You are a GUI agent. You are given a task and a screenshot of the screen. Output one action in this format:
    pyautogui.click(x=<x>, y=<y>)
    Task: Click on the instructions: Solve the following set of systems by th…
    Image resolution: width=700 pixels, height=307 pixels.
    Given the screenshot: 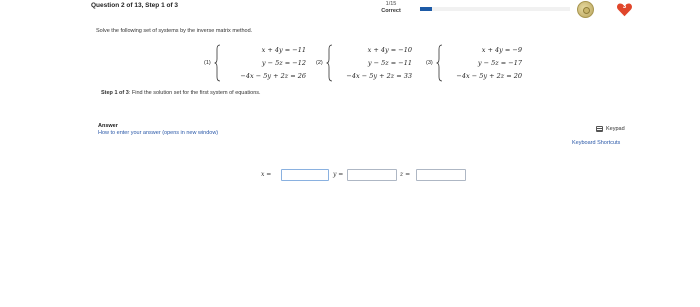 What is the action you would take?
    pyautogui.click(x=174, y=31)
    